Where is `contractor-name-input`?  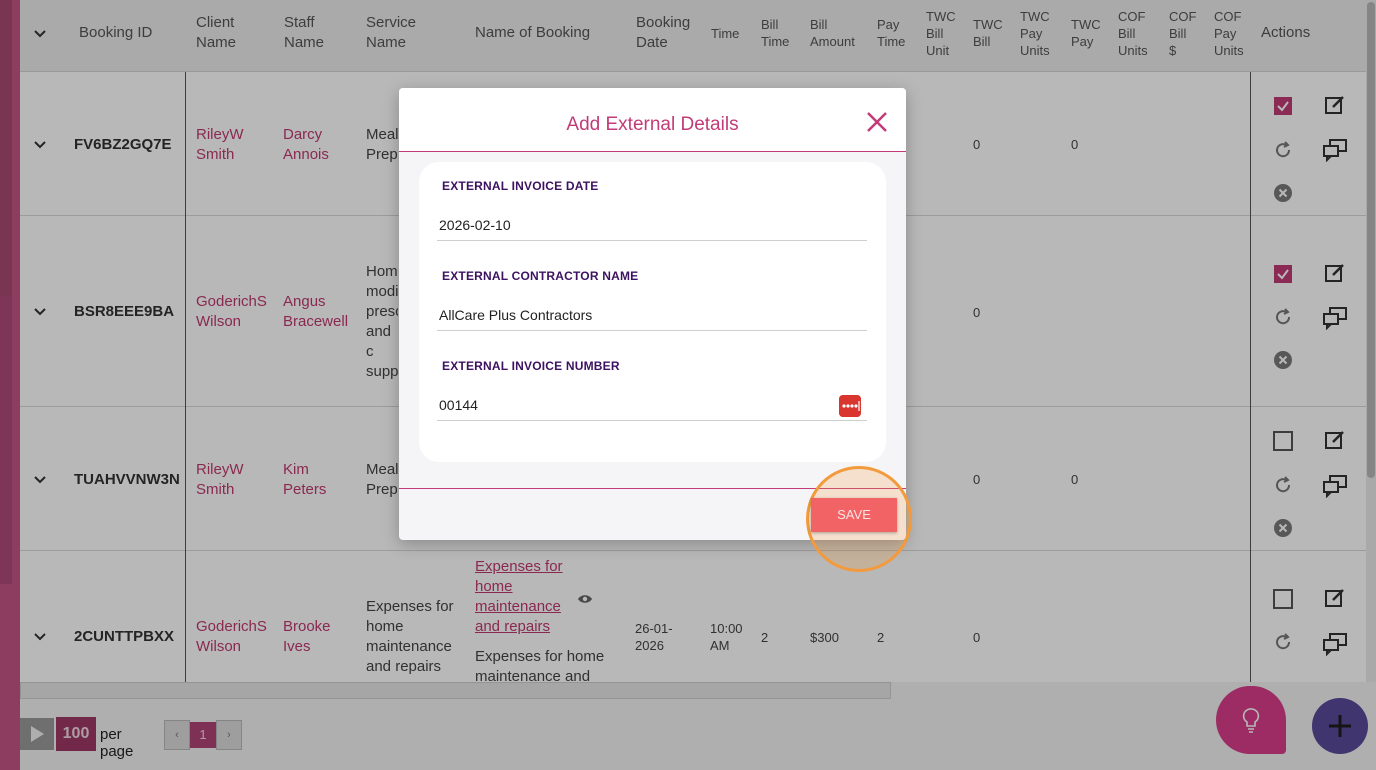
contractor-name-input is located at coordinates (652, 315).